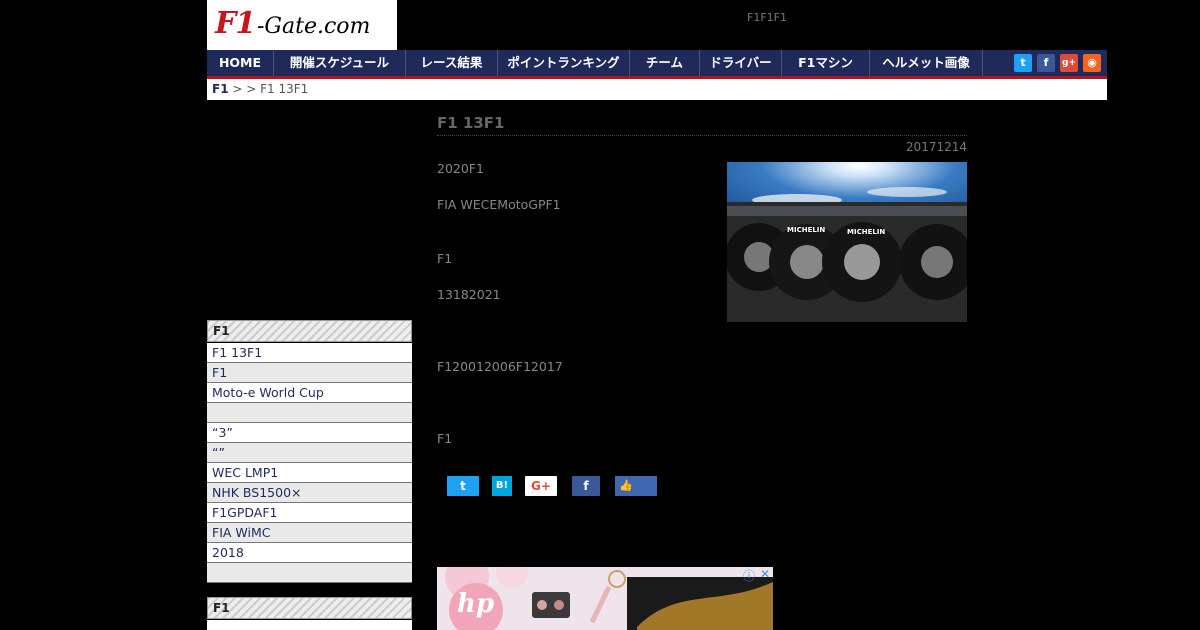  Describe the element at coordinates (767, 17) in the screenshot. I see `site-tagline: F1F1F1` at that location.